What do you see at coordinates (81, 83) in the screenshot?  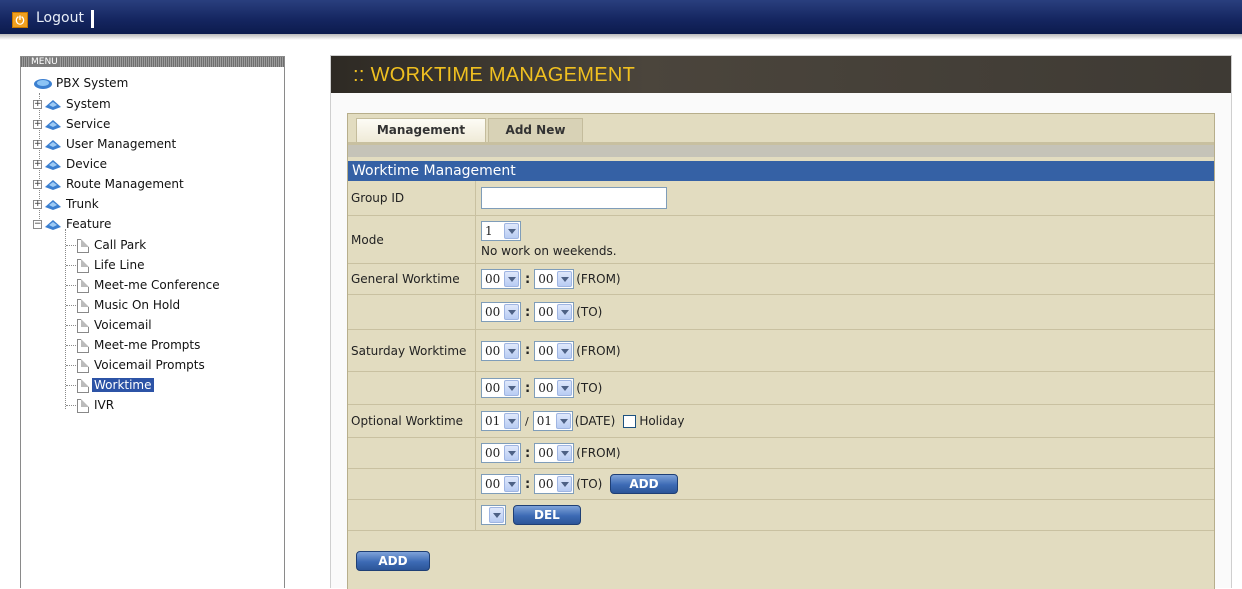 I see `tree-root-pbx-system: PBX System` at bounding box center [81, 83].